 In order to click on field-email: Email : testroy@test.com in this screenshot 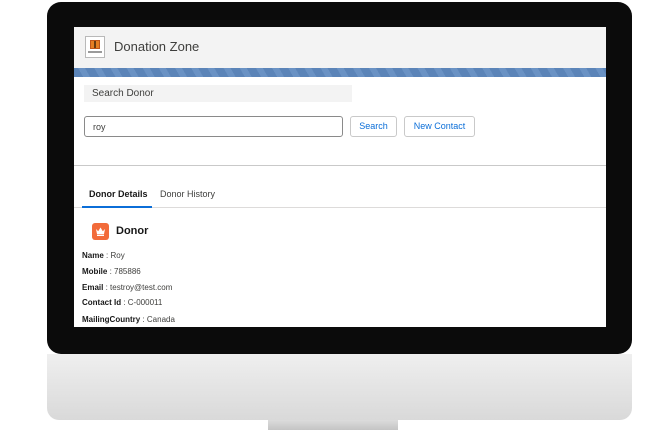, I will do `click(127, 287)`.